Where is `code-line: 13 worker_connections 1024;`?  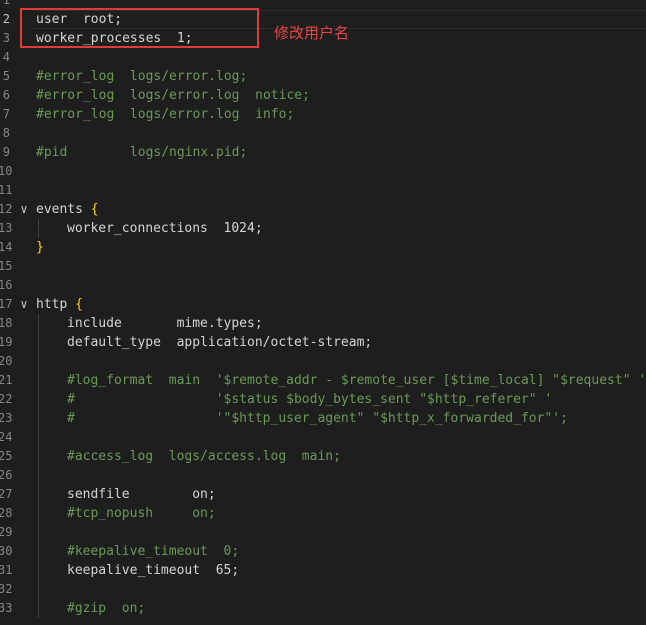 code-line: 13 worker_connections 1024; is located at coordinates (323, 228).